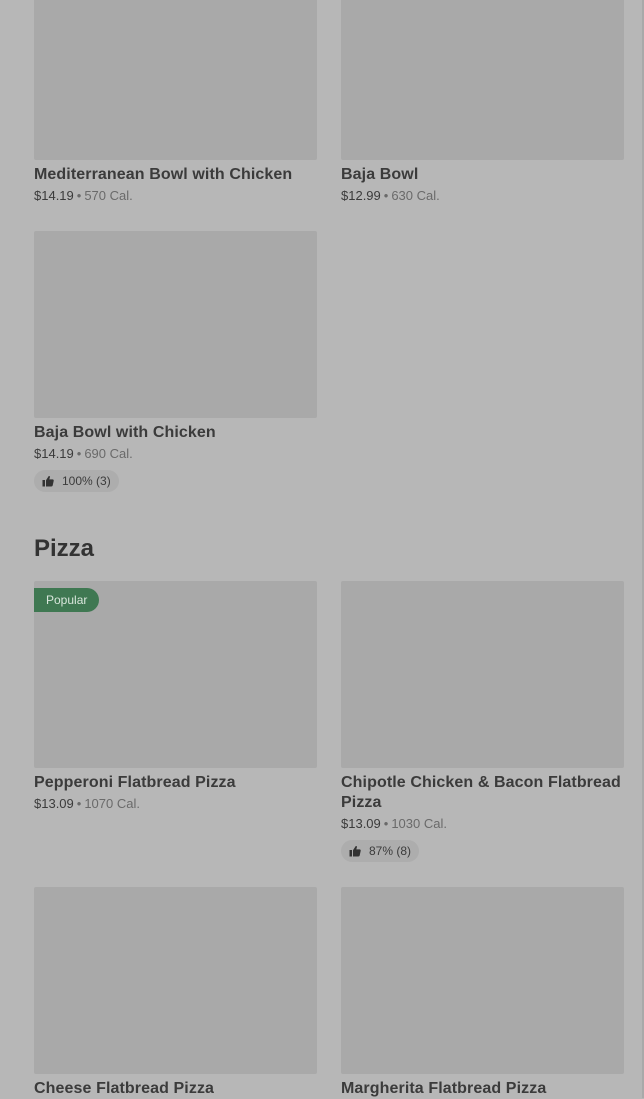  What do you see at coordinates (124, 1088) in the screenshot?
I see `item-name: Cheese Flatbread Pizza` at bounding box center [124, 1088].